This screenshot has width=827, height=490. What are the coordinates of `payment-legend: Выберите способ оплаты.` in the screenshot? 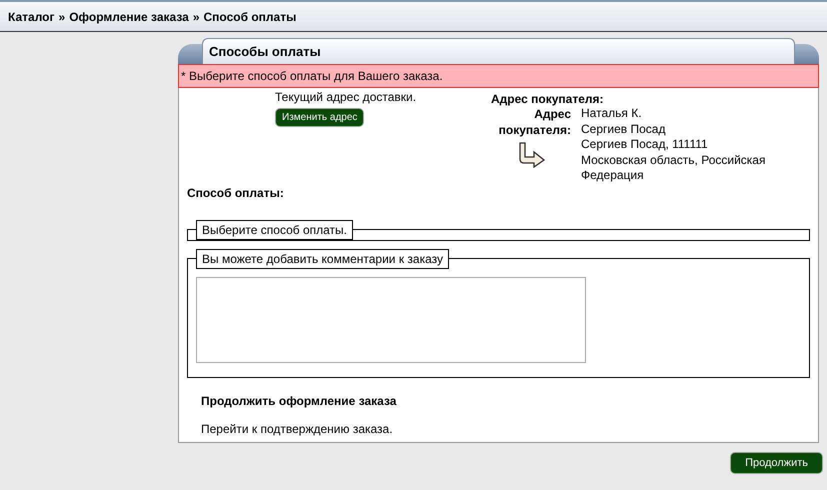 It's located at (275, 230).